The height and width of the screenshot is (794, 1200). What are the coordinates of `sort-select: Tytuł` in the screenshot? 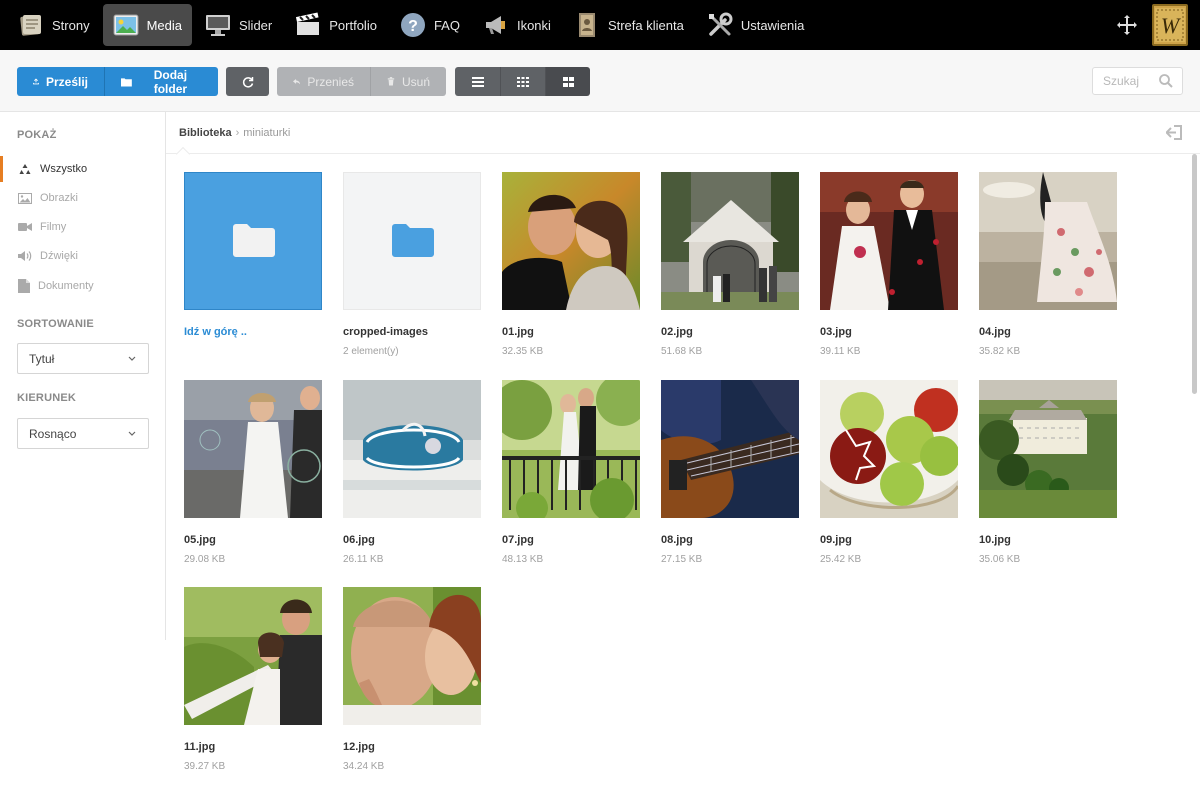 It's located at (83, 358).